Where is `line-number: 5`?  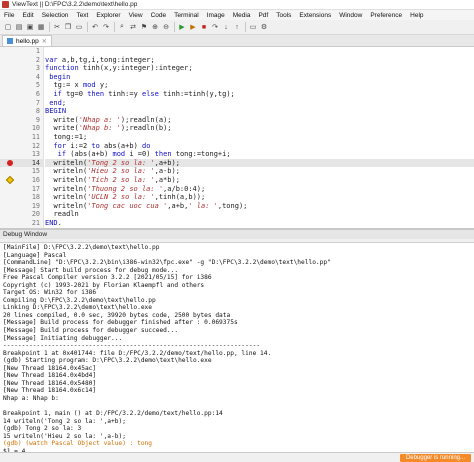 line-number: 5 is located at coordinates (21, 85).